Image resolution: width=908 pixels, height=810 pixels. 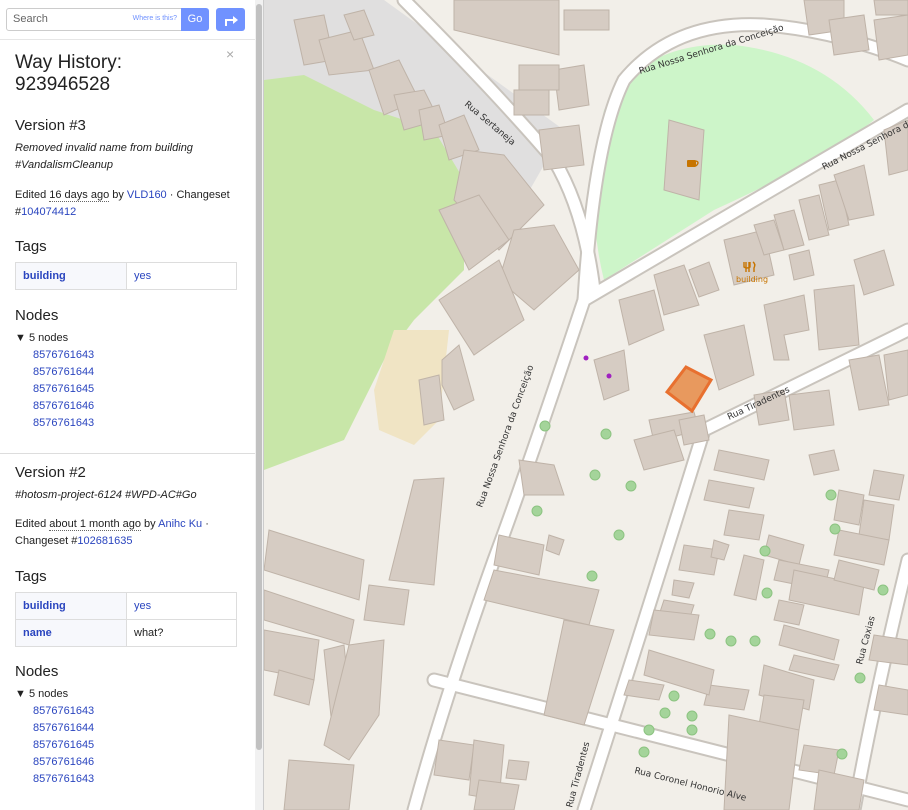 I want to click on user-link: Anihc Ku, so click(x=180, y=524).